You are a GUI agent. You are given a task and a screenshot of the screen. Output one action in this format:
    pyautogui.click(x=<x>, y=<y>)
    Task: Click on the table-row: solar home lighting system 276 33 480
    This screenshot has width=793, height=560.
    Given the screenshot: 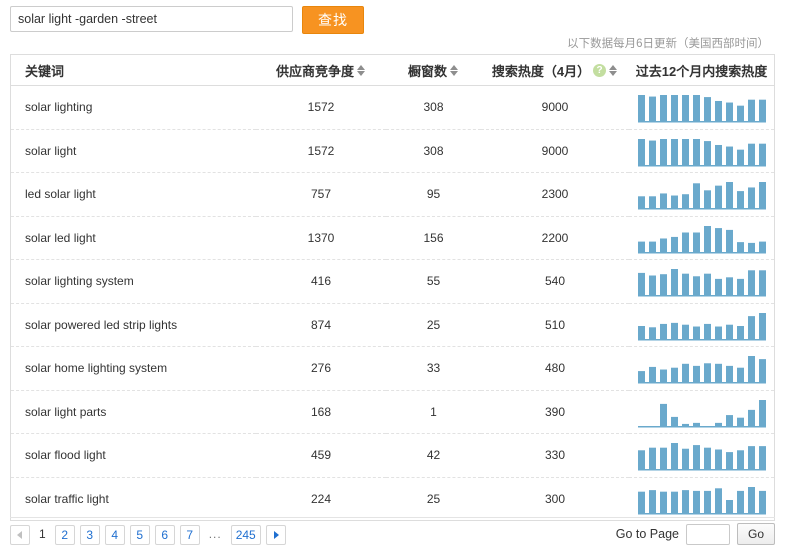 What is the action you would take?
    pyautogui.click(x=392, y=368)
    